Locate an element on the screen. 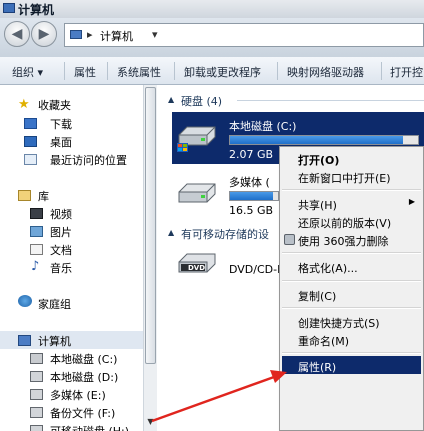  drive-f-icon is located at coordinates (36, 412).